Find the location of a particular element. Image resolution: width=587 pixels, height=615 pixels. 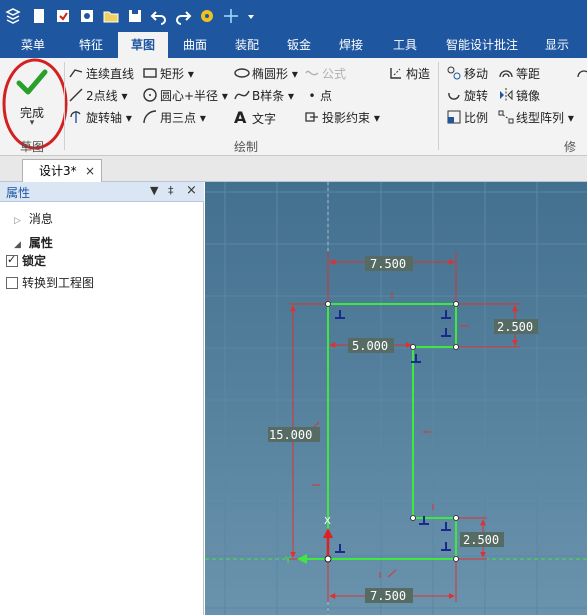

polyline-icon is located at coordinates (76, 73).